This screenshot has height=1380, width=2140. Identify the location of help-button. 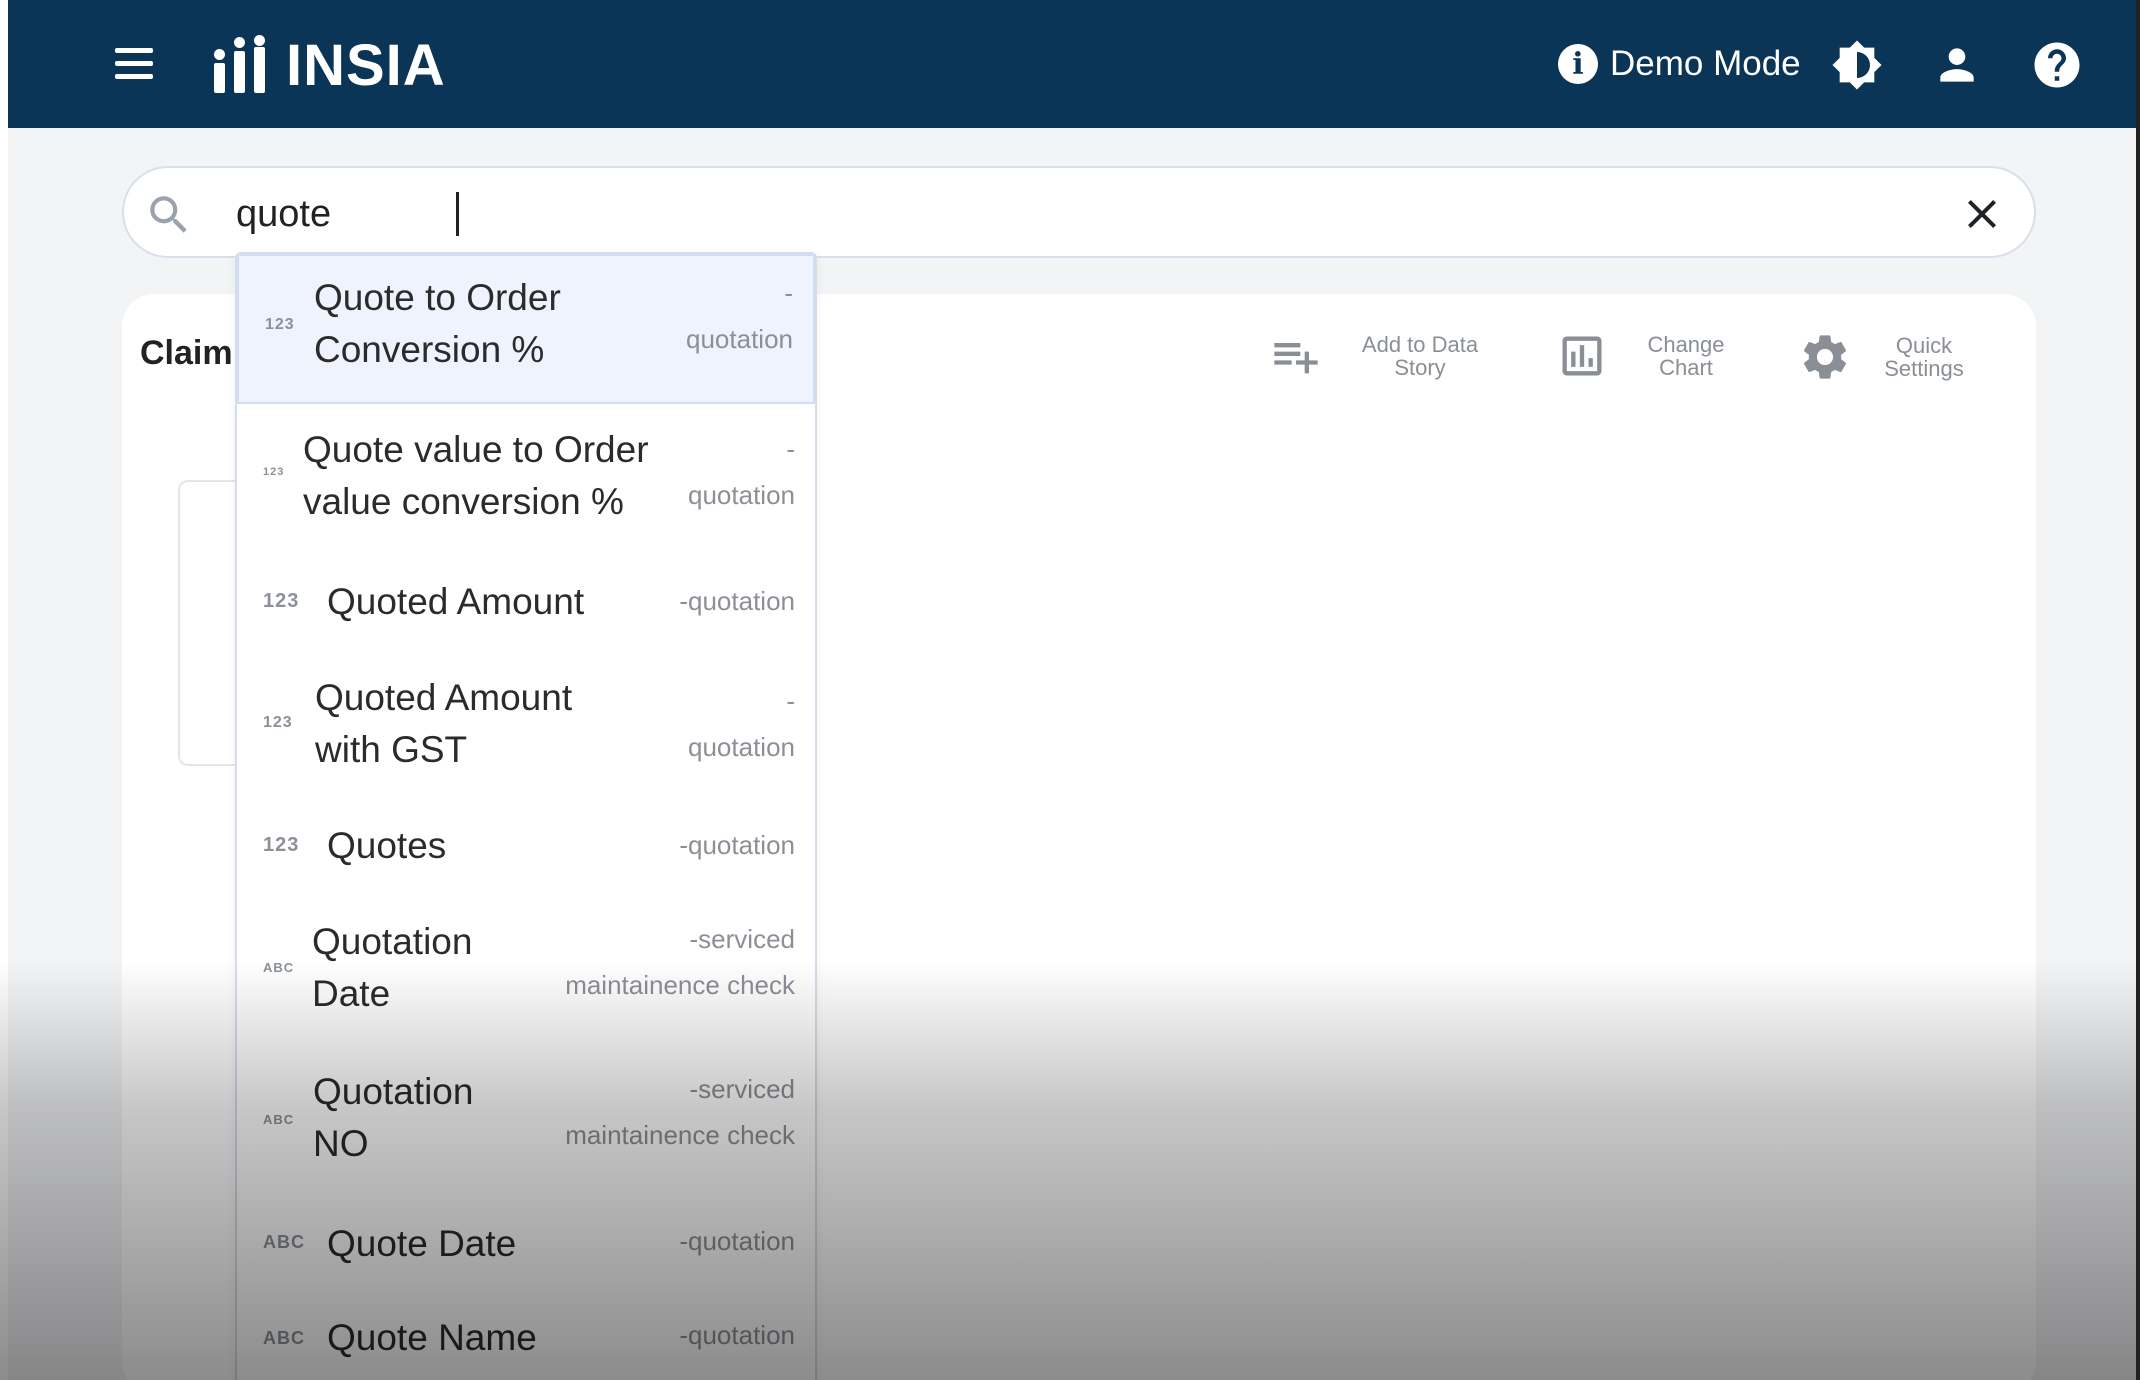
(2057, 65).